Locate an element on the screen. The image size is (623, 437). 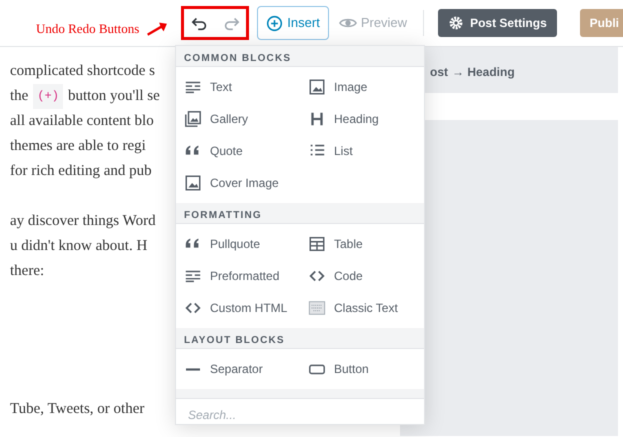
paragraph-text: the is located at coordinates (19, 96).